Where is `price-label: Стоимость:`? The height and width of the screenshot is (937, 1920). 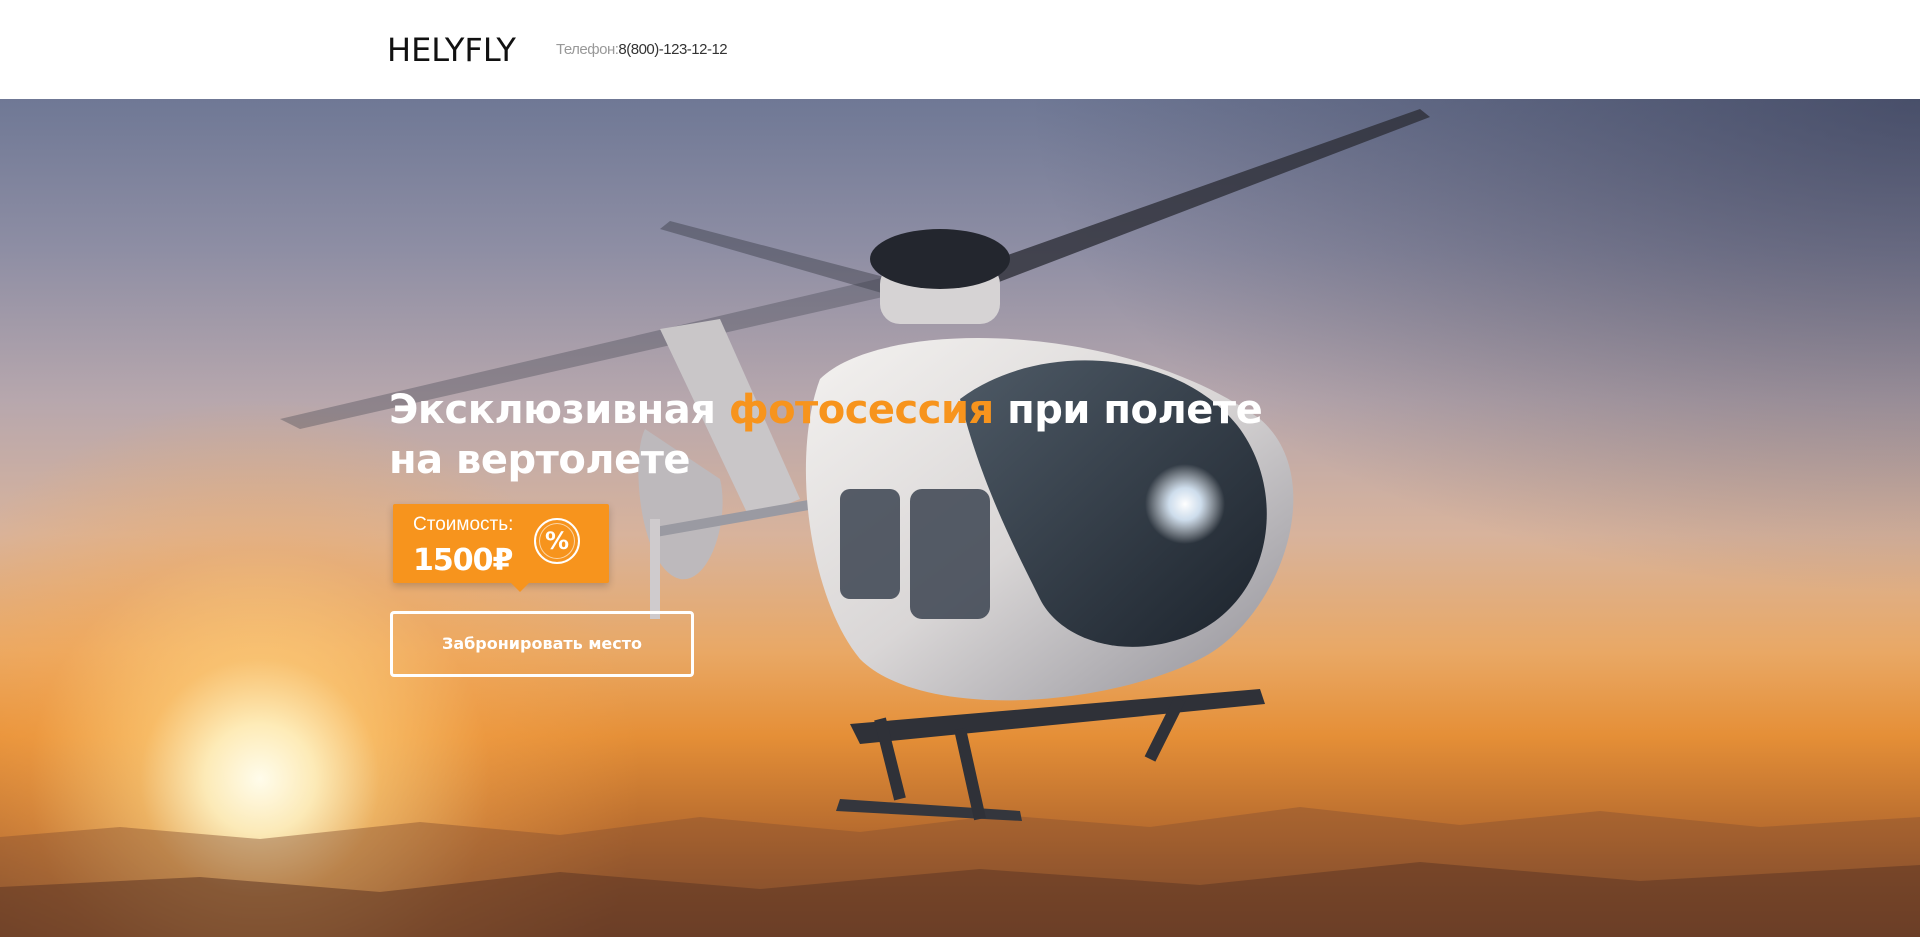
price-label: Стоимость: is located at coordinates (463, 524).